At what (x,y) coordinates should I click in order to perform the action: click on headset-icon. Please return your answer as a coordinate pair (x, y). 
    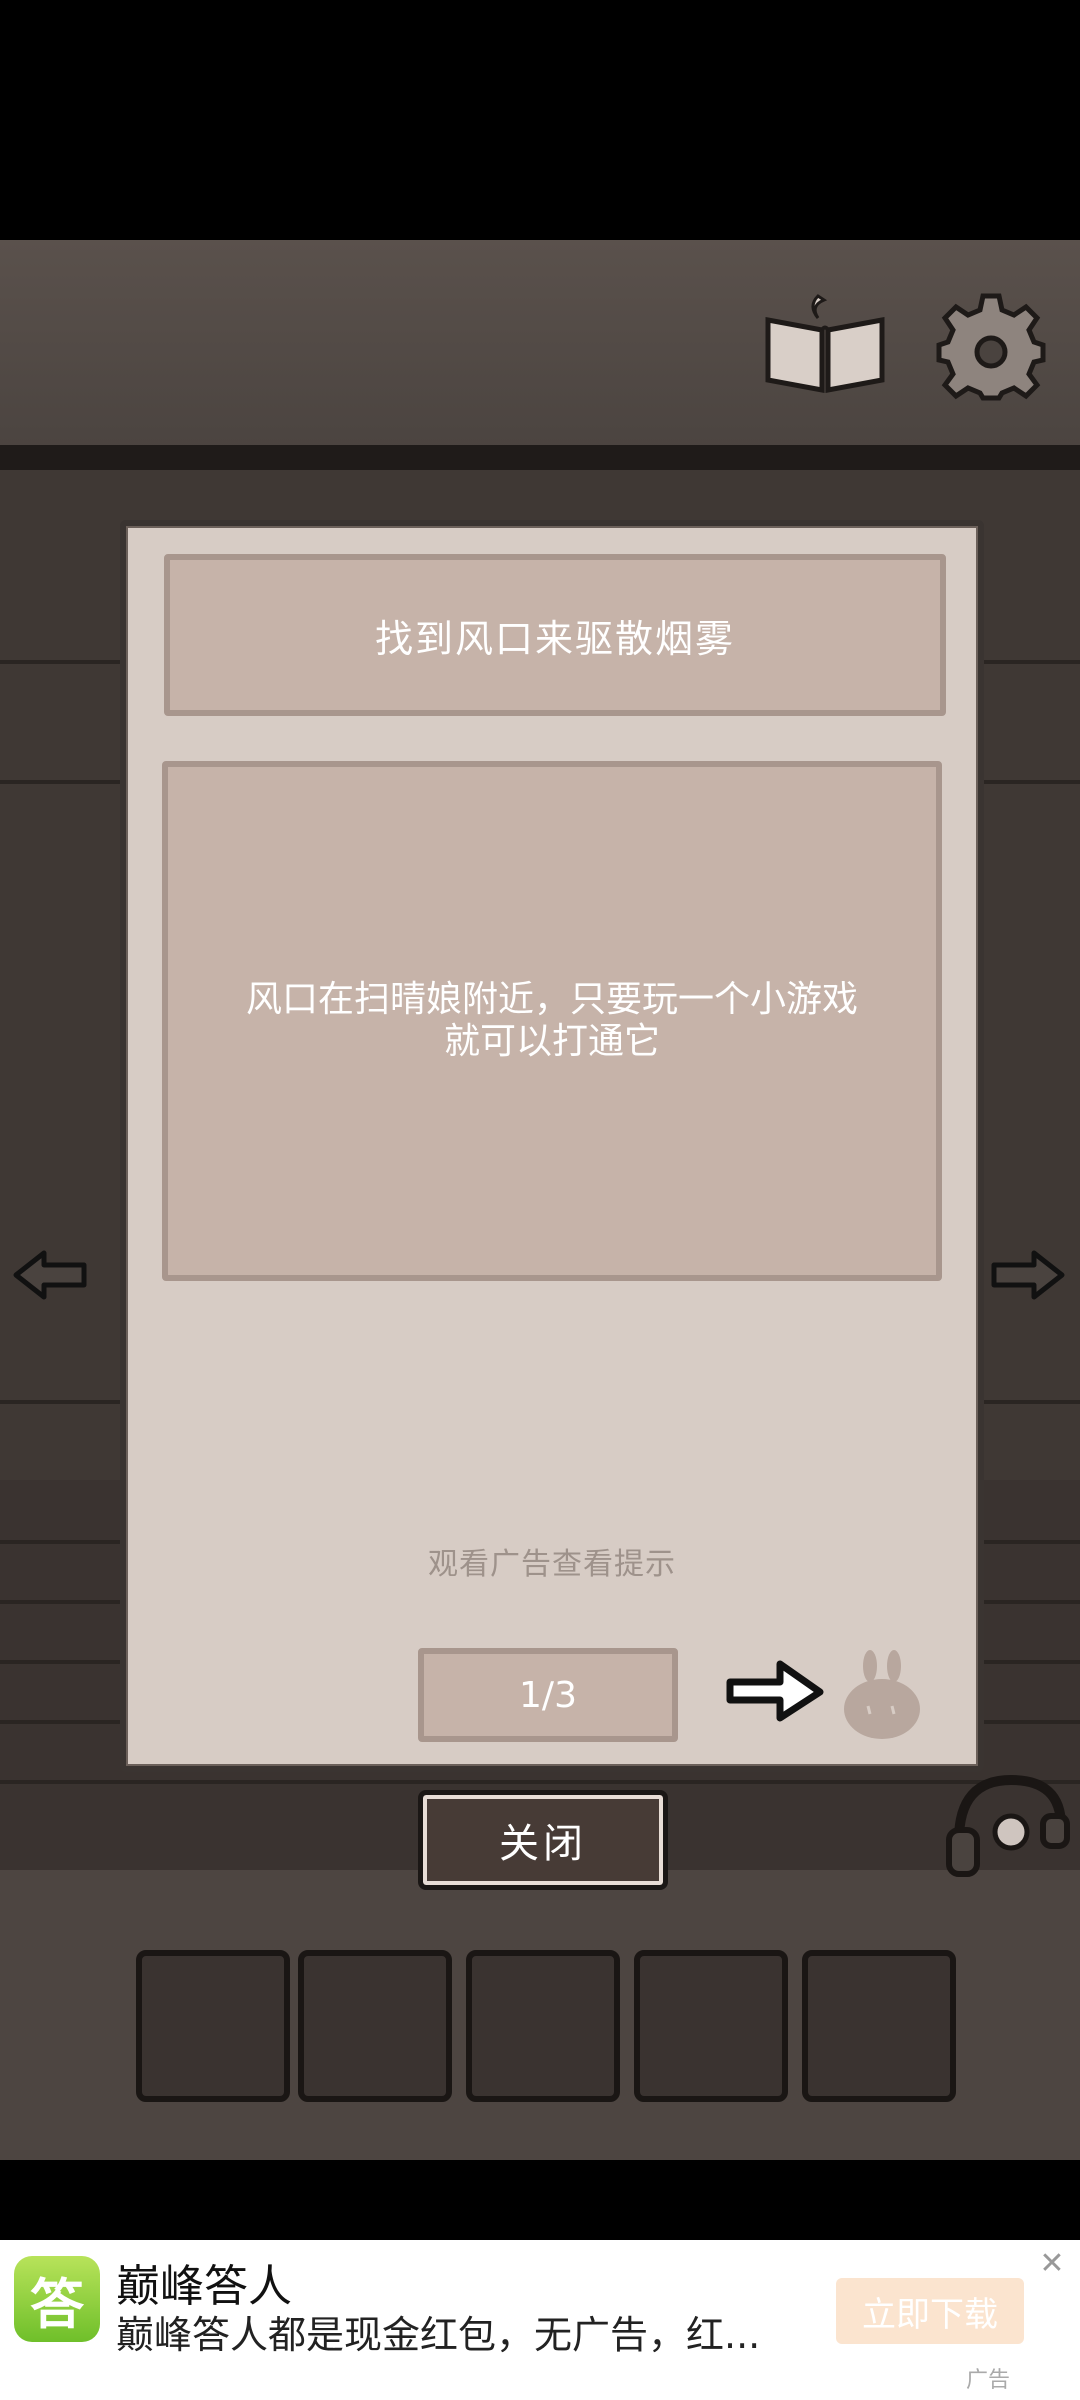
    Looking at the image, I should click on (1007, 1825).